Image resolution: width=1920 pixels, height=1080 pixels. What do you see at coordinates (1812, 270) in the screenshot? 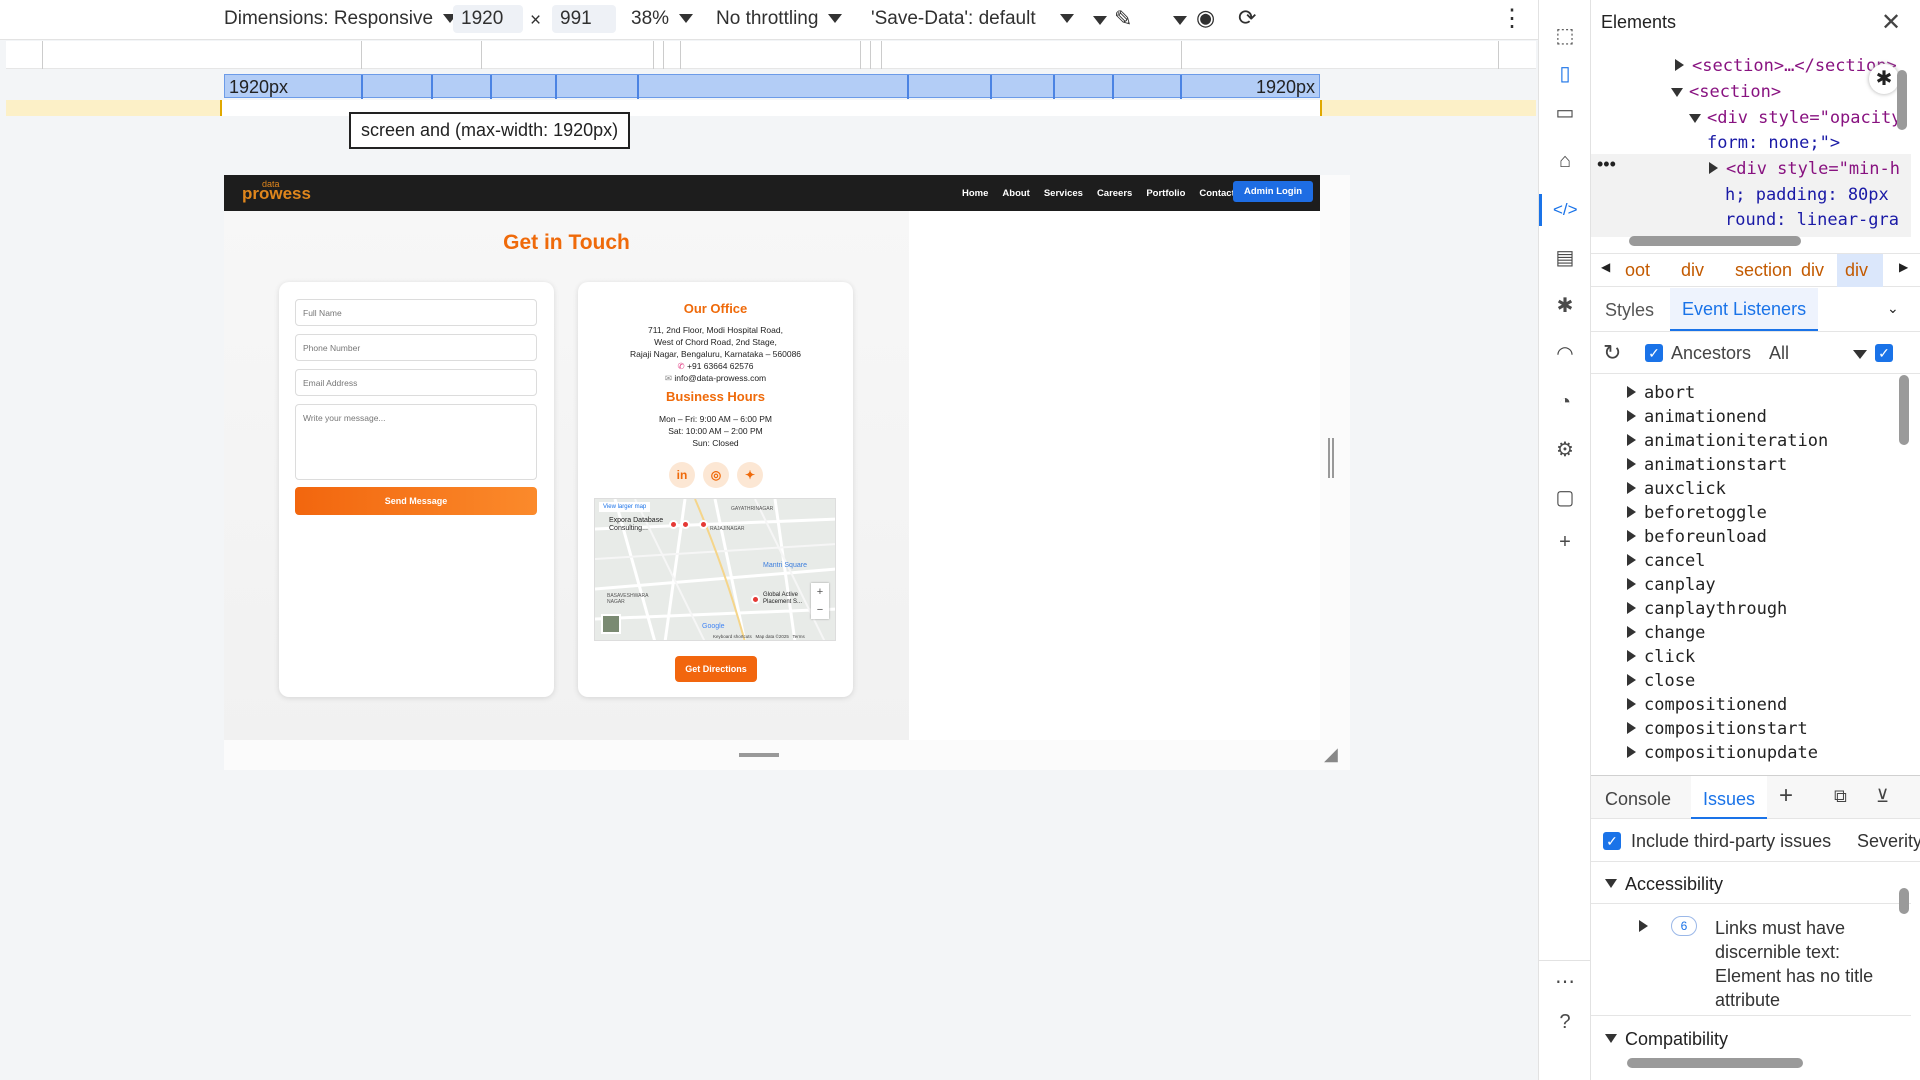
I see `breadcrumb-item: div` at bounding box center [1812, 270].